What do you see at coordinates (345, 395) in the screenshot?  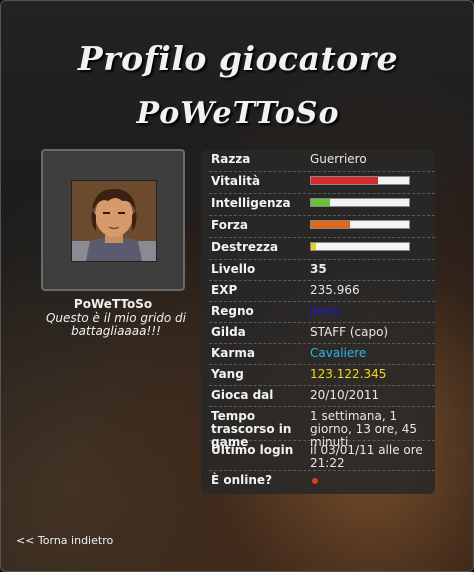 I see `stat-value: 20/10/2011` at bounding box center [345, 395].